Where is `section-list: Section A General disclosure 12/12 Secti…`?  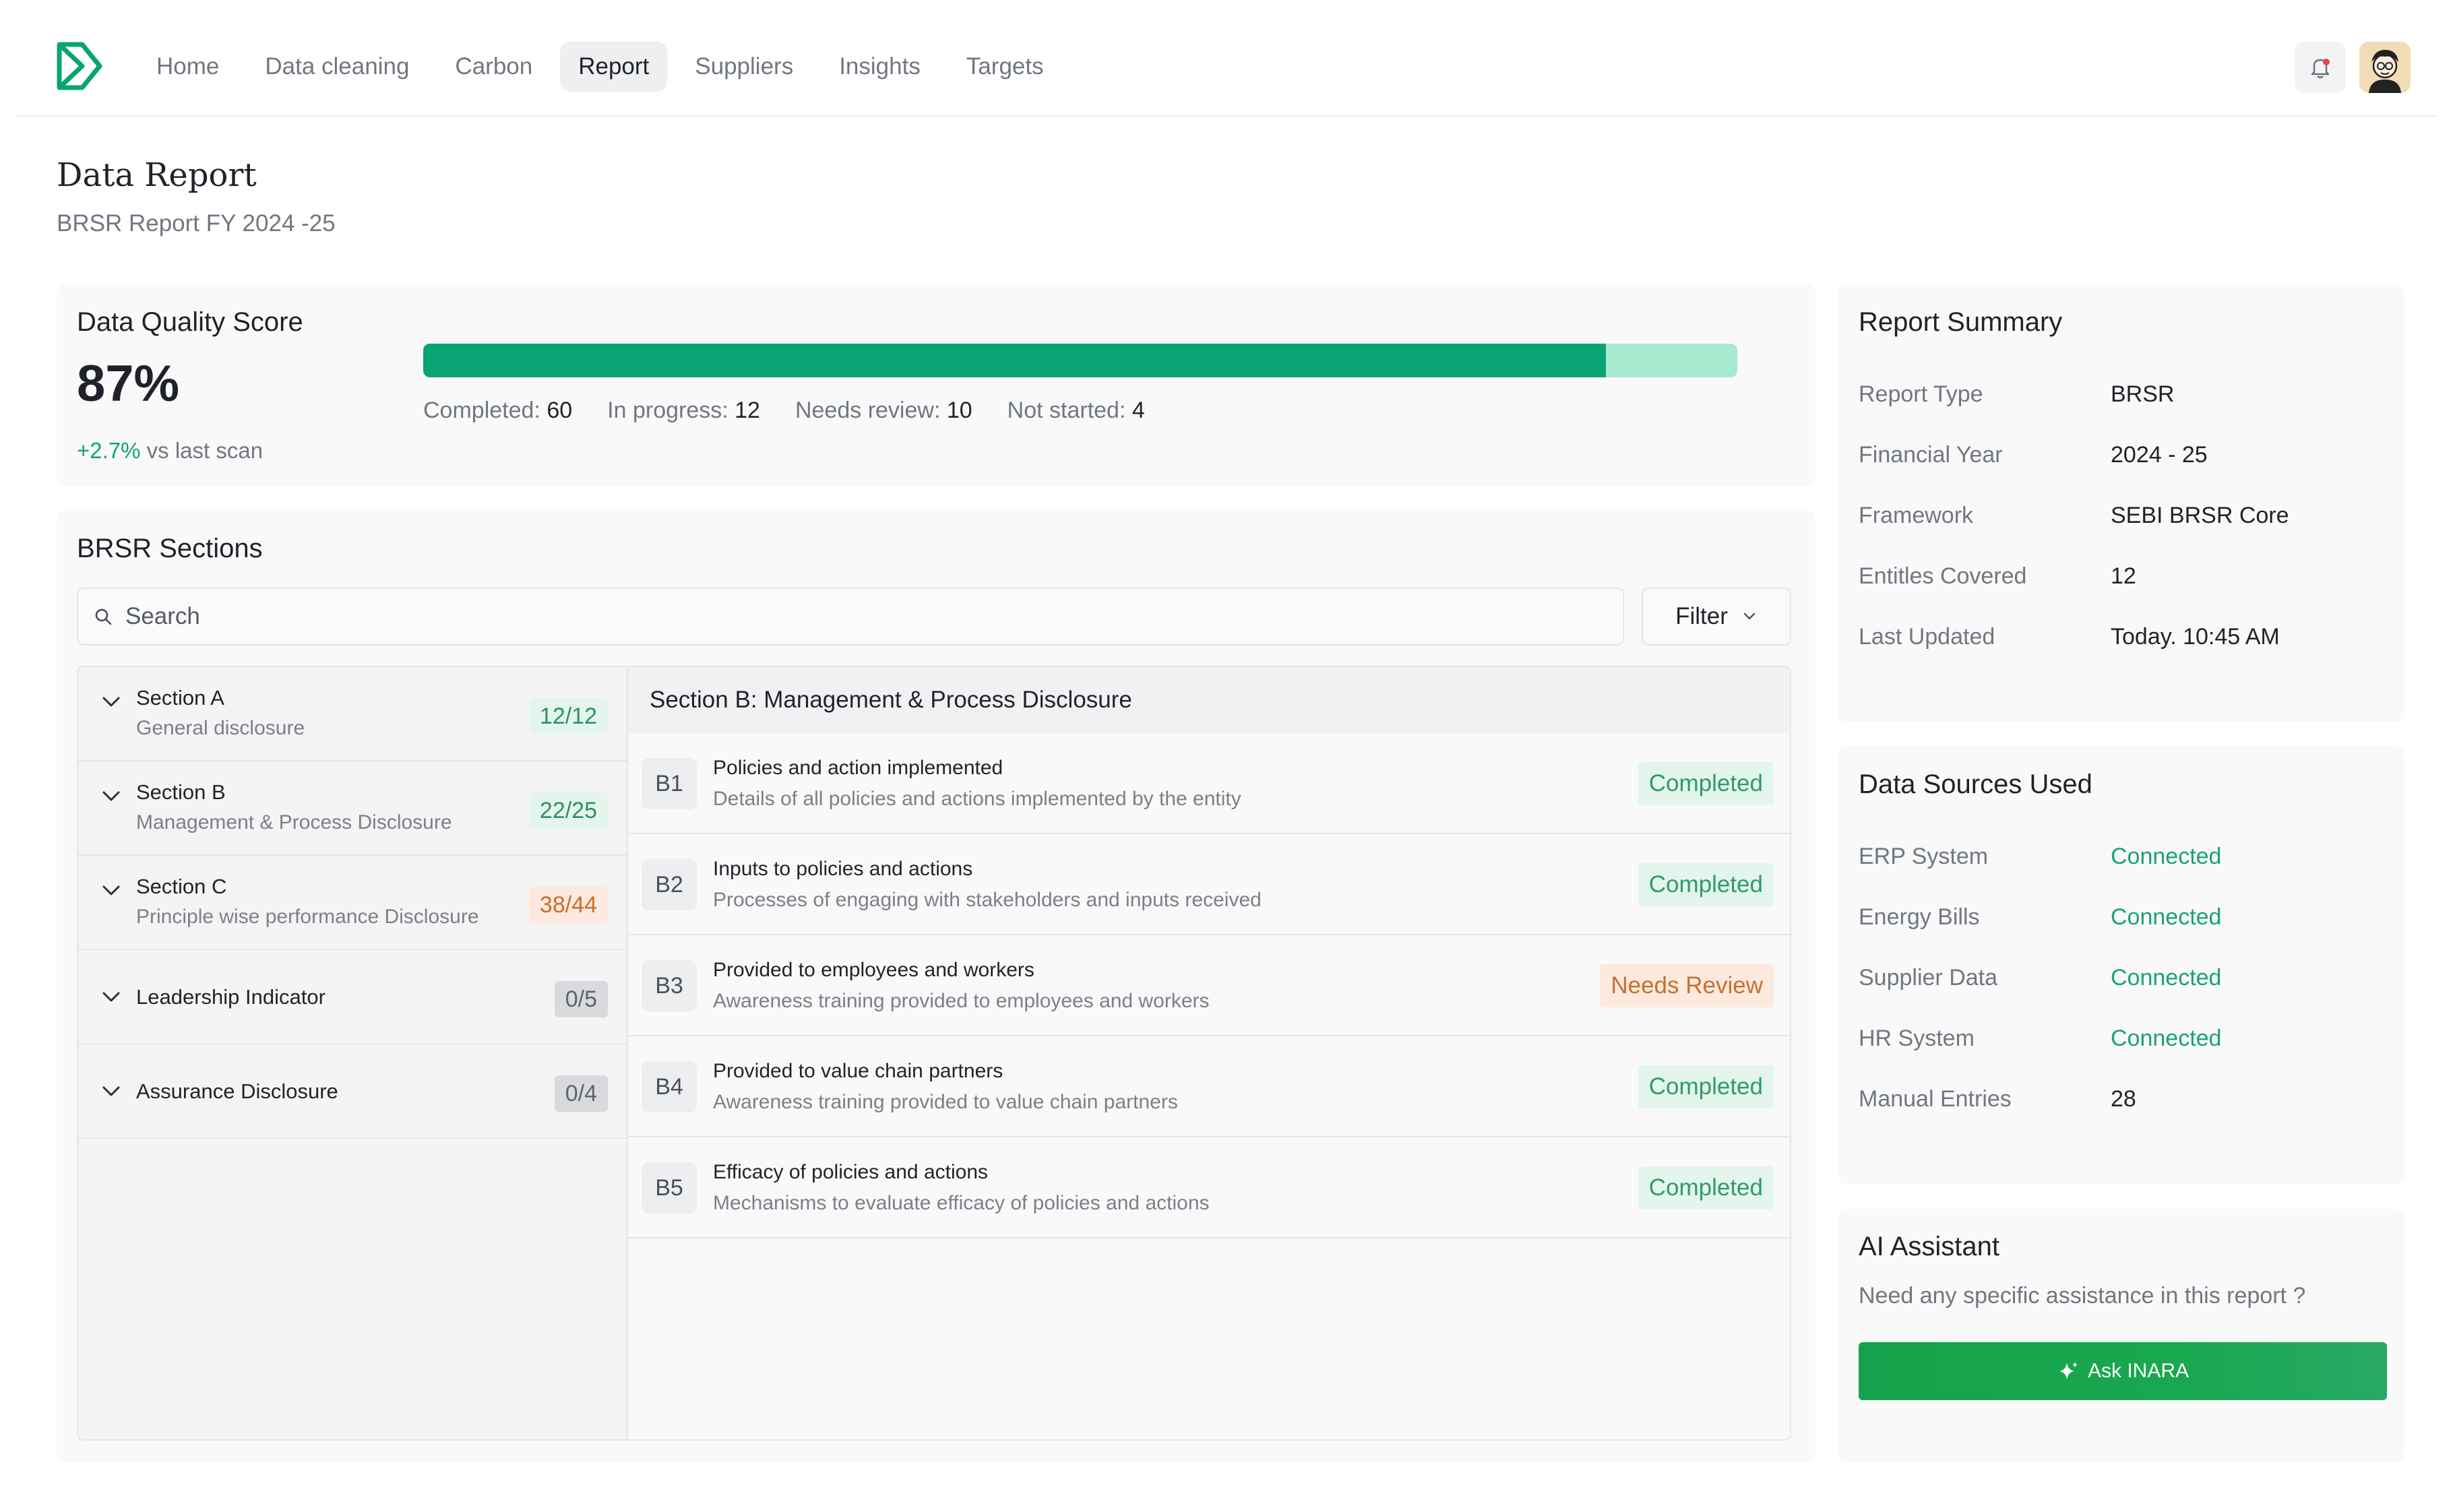 section-list: Section A General disclosure 12/12 Secti… is located at coordinates (353, 1053).